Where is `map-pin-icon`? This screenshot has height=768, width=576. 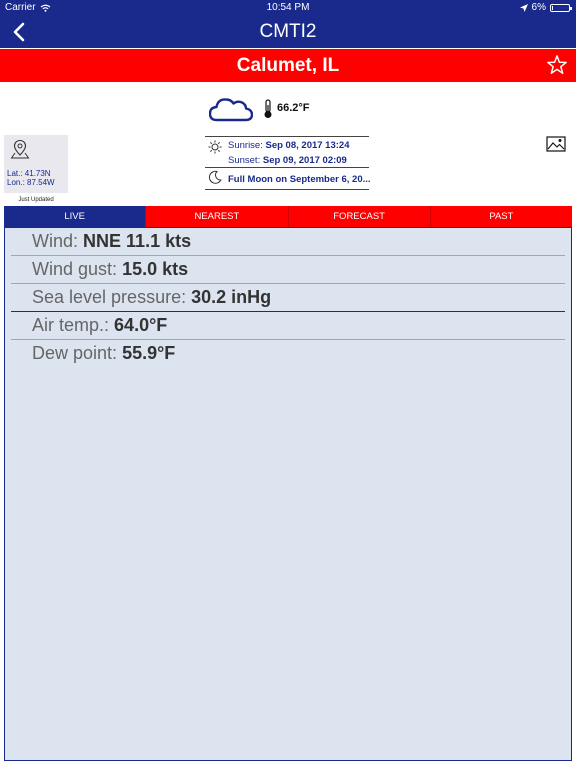
map-pin-icon is located at coordinates (20, 149).